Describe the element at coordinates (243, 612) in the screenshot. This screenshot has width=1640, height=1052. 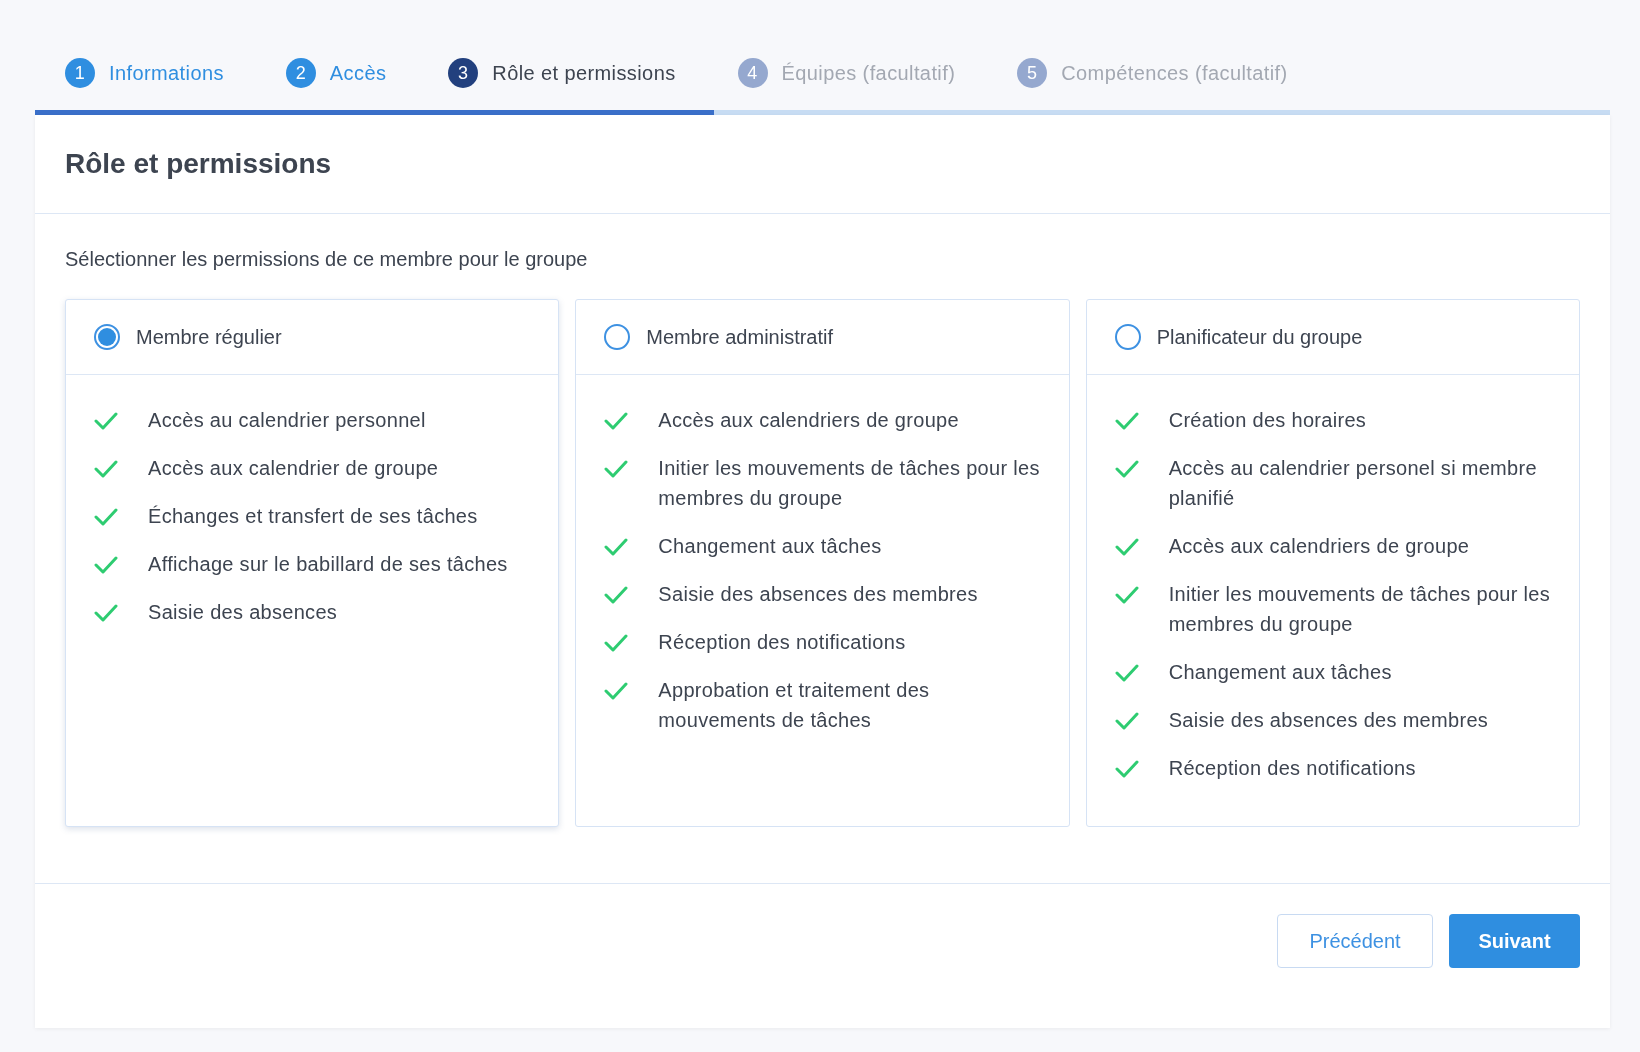
I see `permission-text: Saisie des absences` at that location.